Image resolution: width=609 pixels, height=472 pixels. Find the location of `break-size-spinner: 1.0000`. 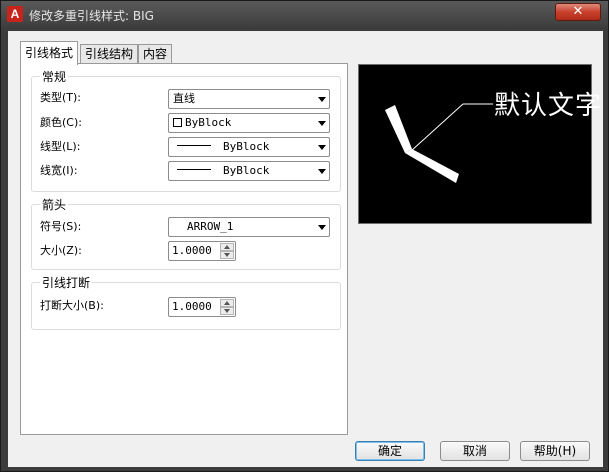

break-size-spinner: 1.0000 is located at coordinates (202, 307).